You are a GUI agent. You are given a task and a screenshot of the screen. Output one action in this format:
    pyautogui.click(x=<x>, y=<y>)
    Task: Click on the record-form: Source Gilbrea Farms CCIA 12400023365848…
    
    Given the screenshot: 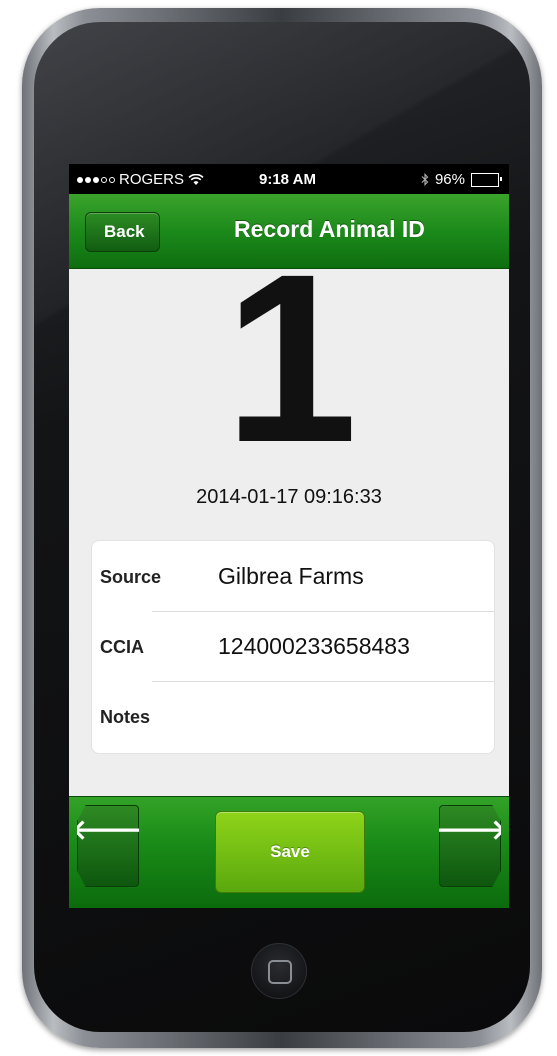 What is the action you would take?
    pyautogui.click(x=293, y=647)
    